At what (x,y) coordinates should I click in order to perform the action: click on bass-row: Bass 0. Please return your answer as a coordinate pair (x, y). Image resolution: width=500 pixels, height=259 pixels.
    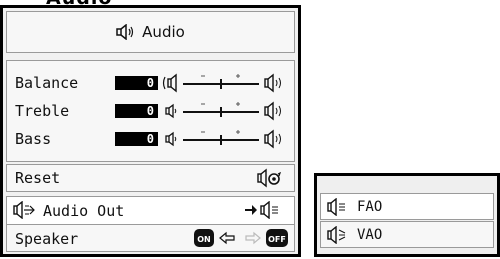
    Looking at the image, I should click on (150, 139).